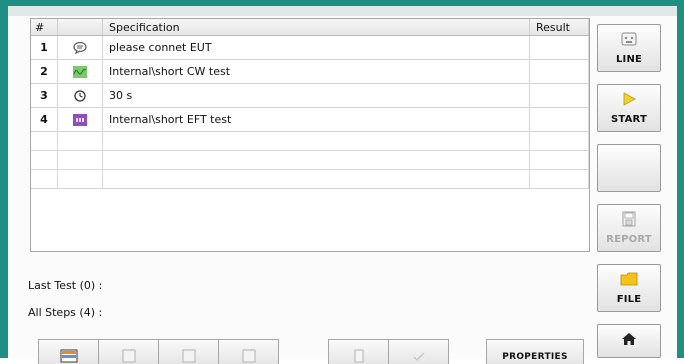 This screenshot has width=684, height=364. Describe the element at coordinates (629, 299) in the screenshot. I see `file-label: FILE` at that location.